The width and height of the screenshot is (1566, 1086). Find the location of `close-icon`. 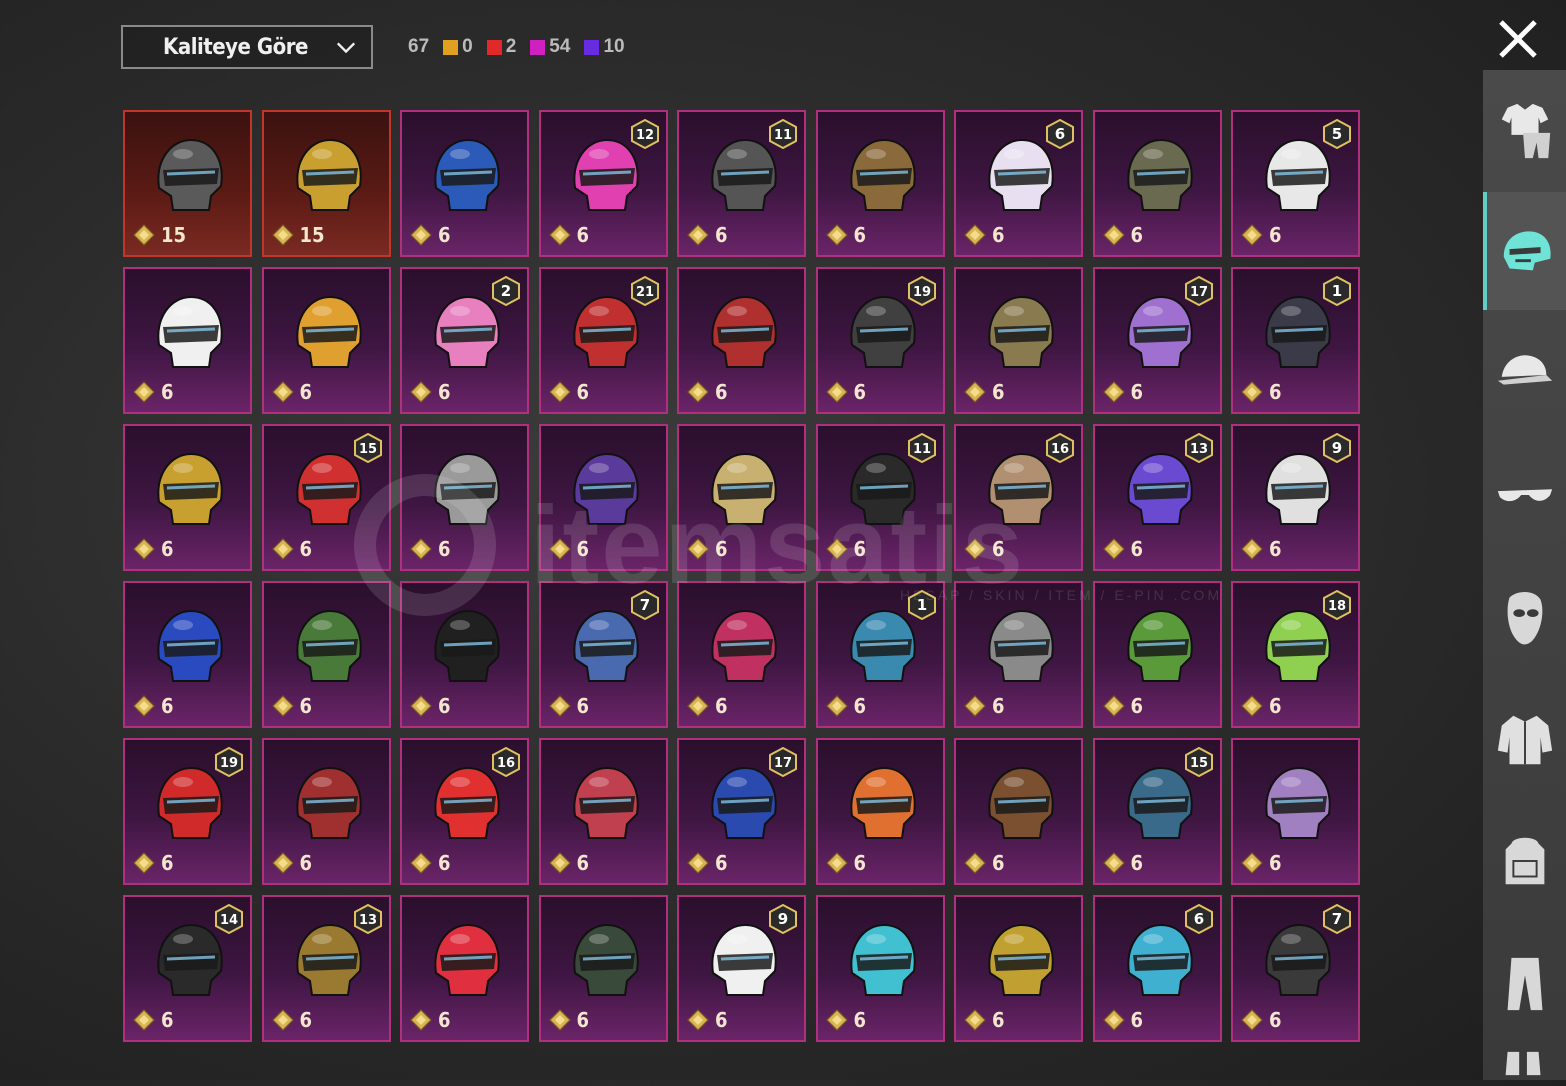

close-icon is located at coordinates (1518, 39).